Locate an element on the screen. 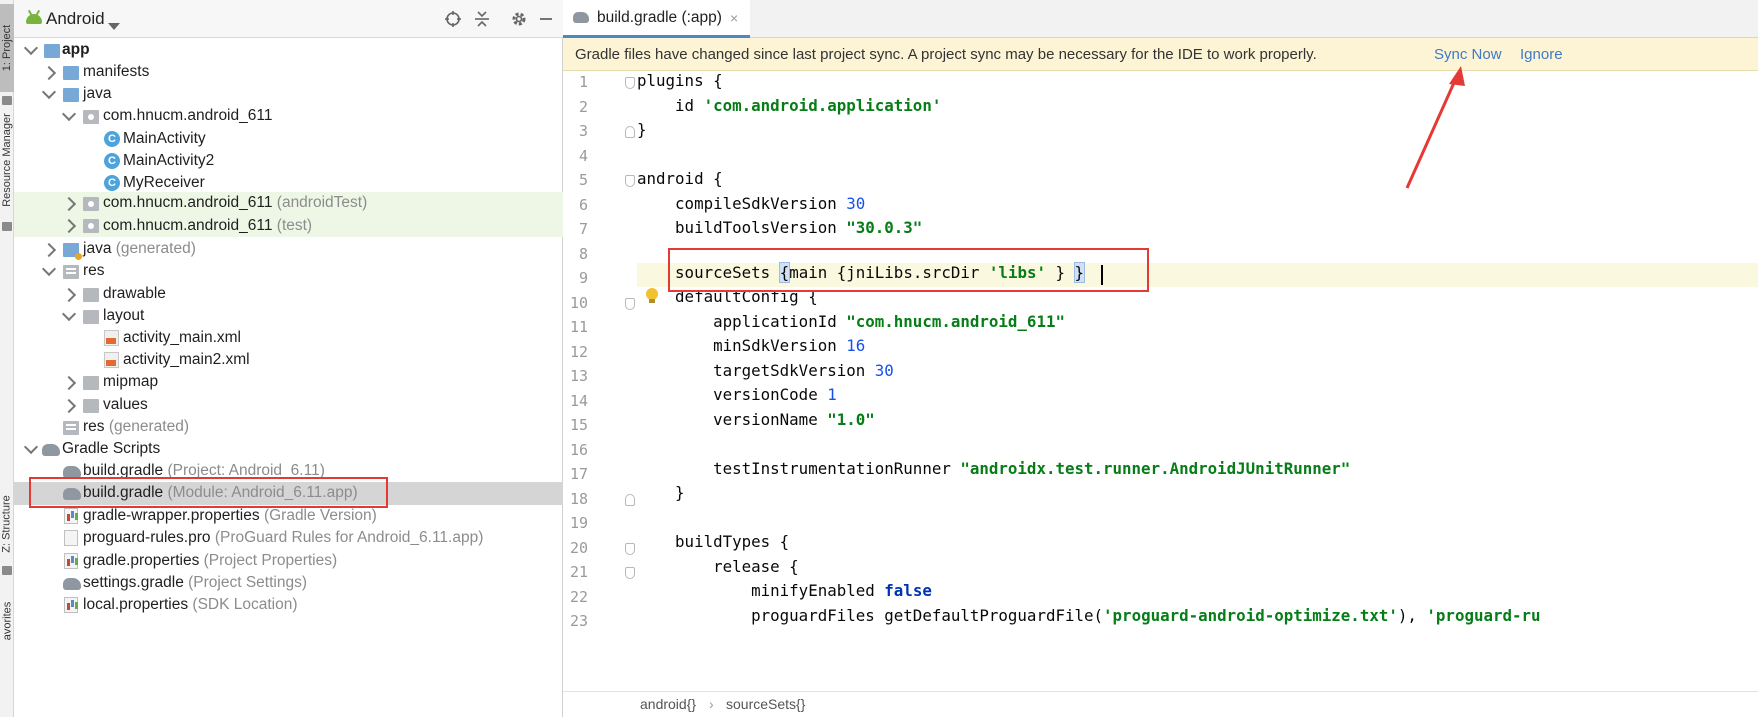  code-line-18: } is located at coordinates (661, 492).